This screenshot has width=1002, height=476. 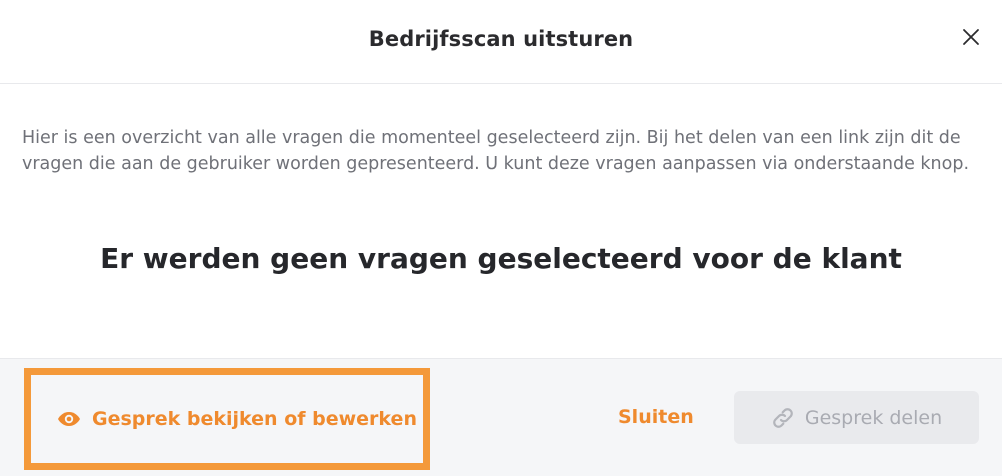 I want to click on view-edit-conversation-label: Gesprek bekijken of bewerken, so click(x=254, y=419).